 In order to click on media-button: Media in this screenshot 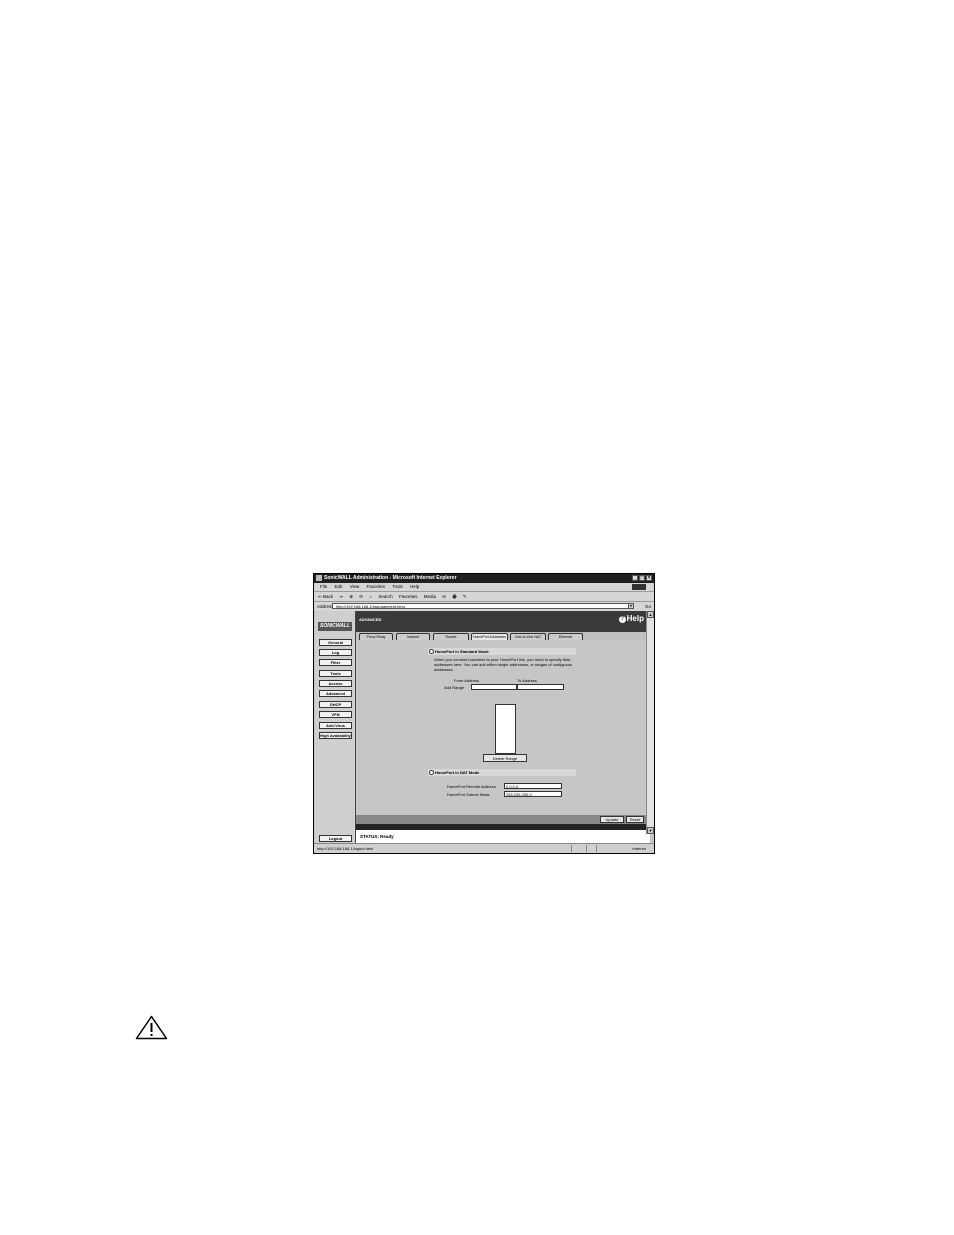, I will do `click(430, 596)`.